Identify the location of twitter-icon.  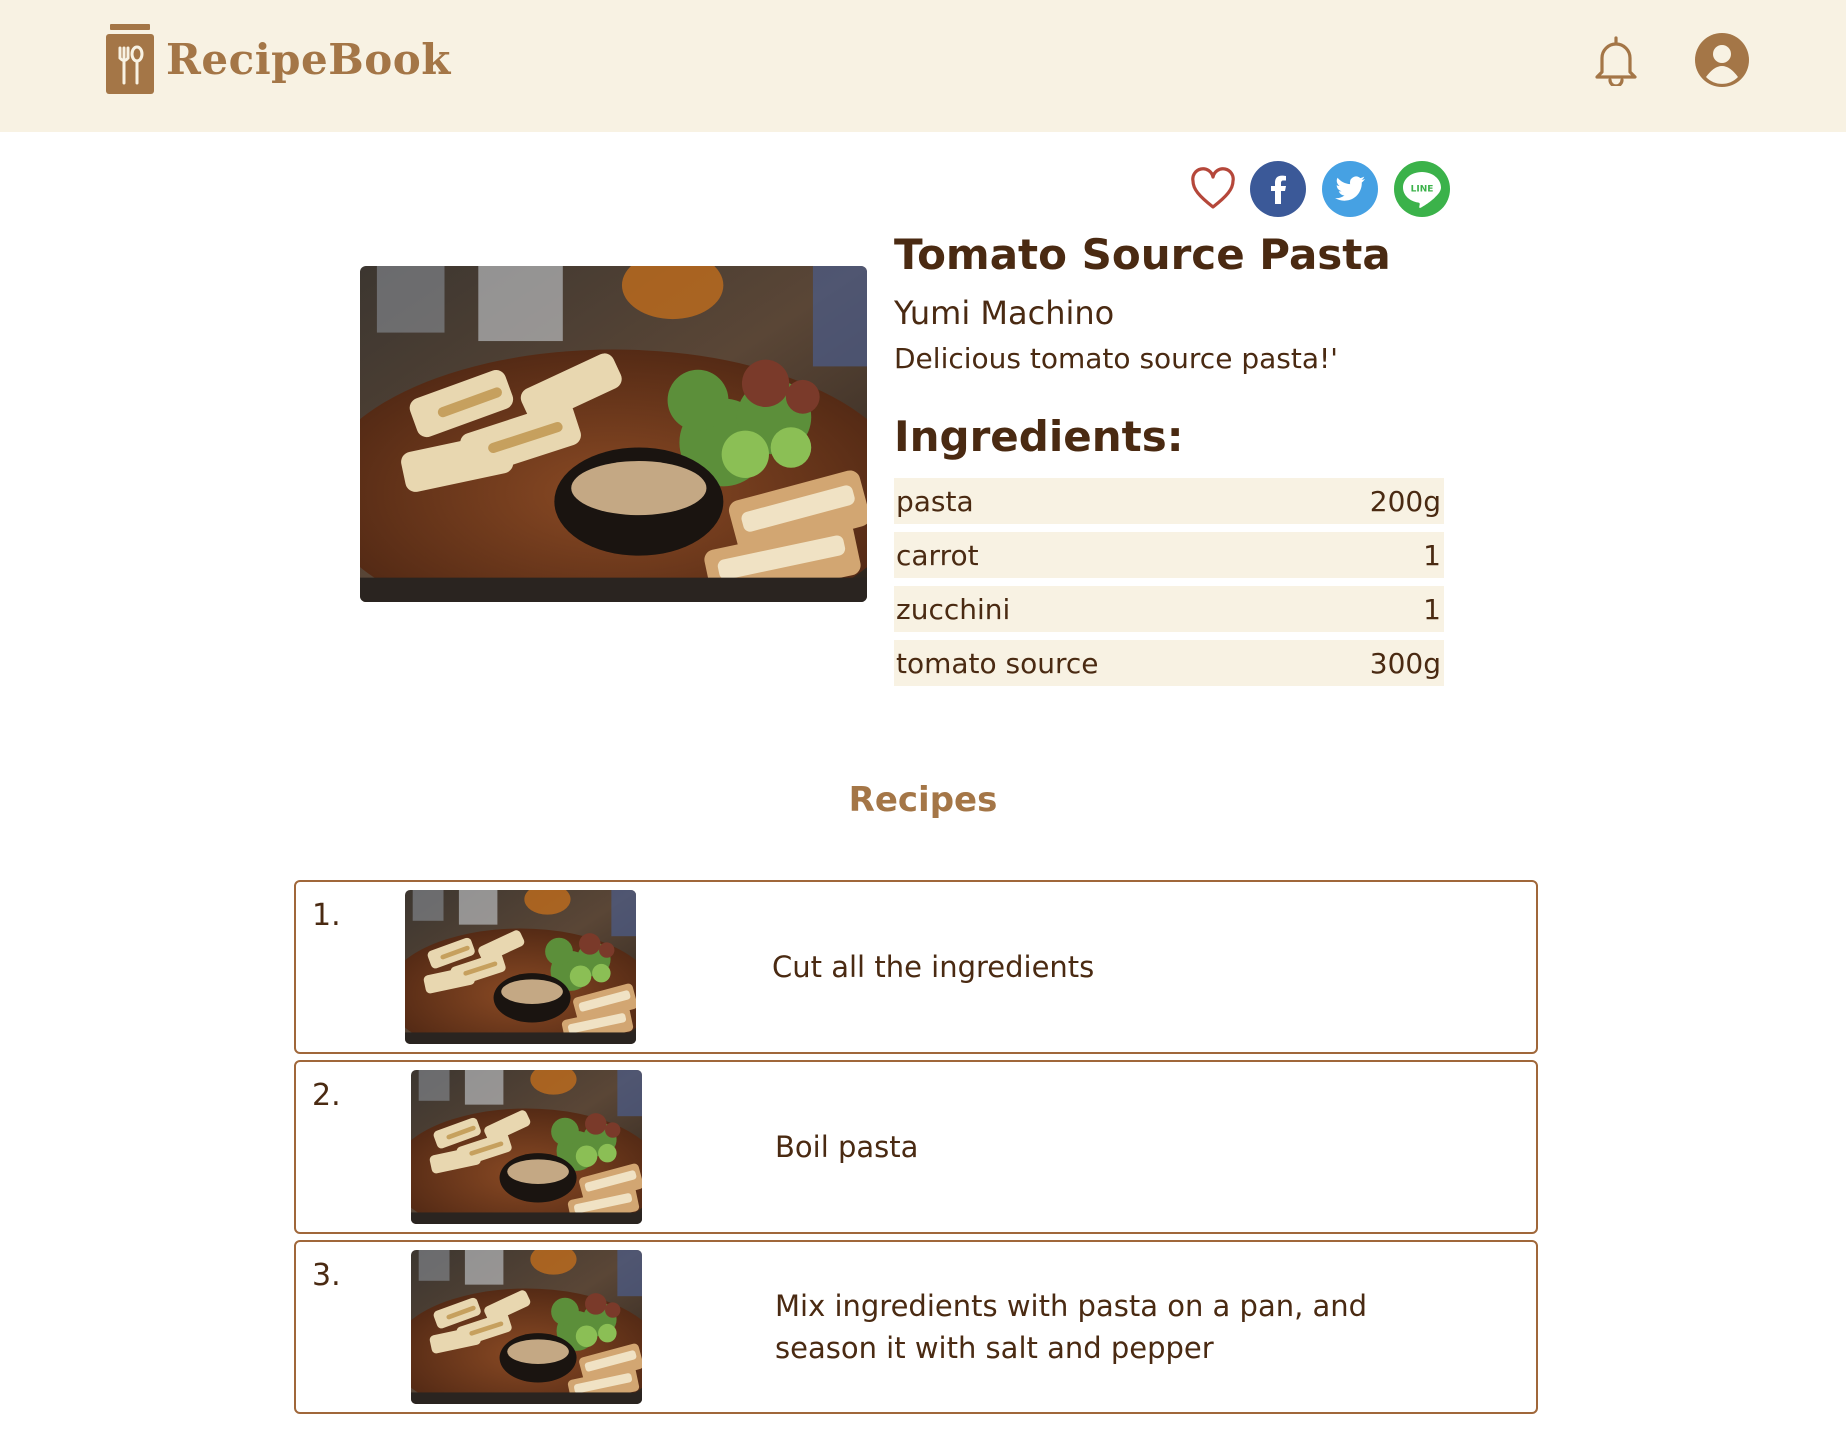
(1350, 188).